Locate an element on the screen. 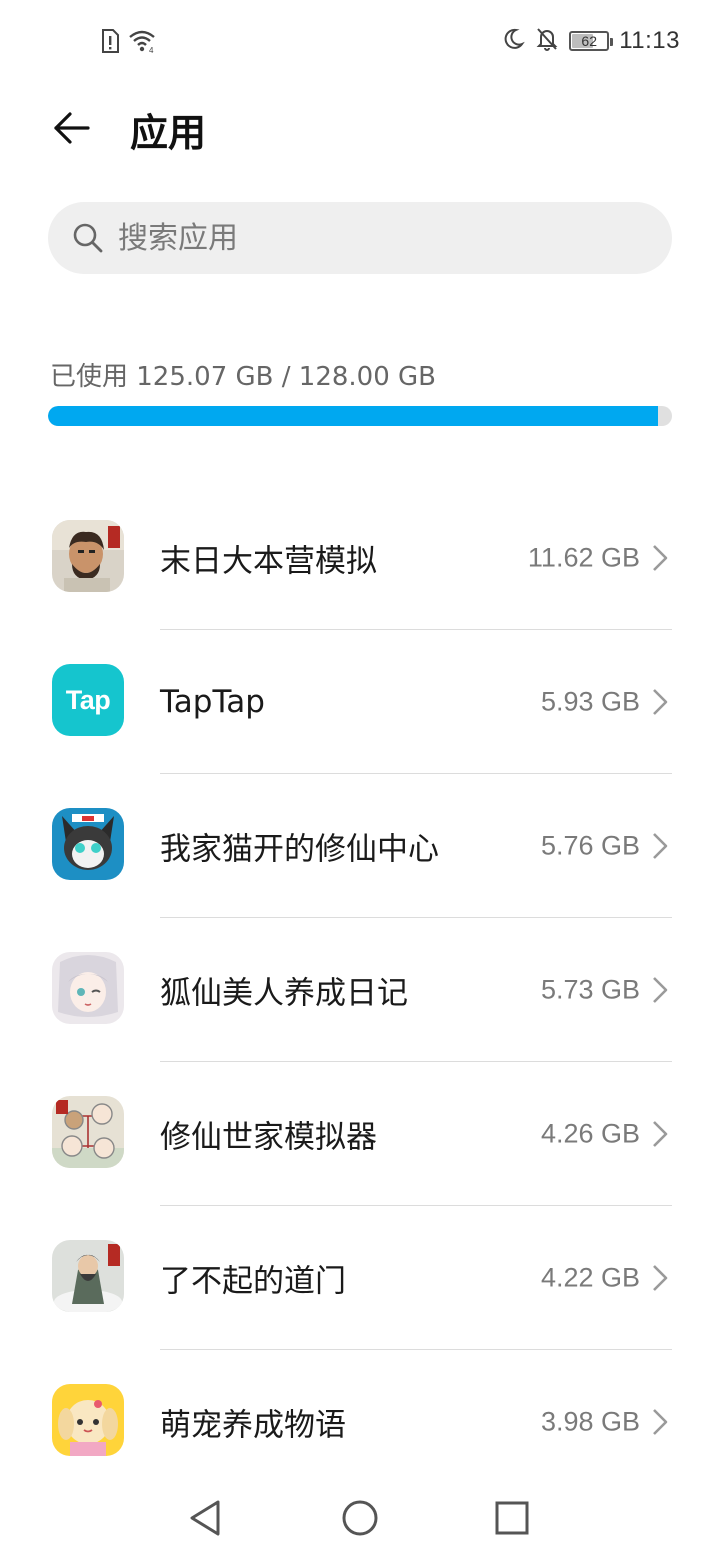  arrow-left-icon is located at coordinates (72, 128).